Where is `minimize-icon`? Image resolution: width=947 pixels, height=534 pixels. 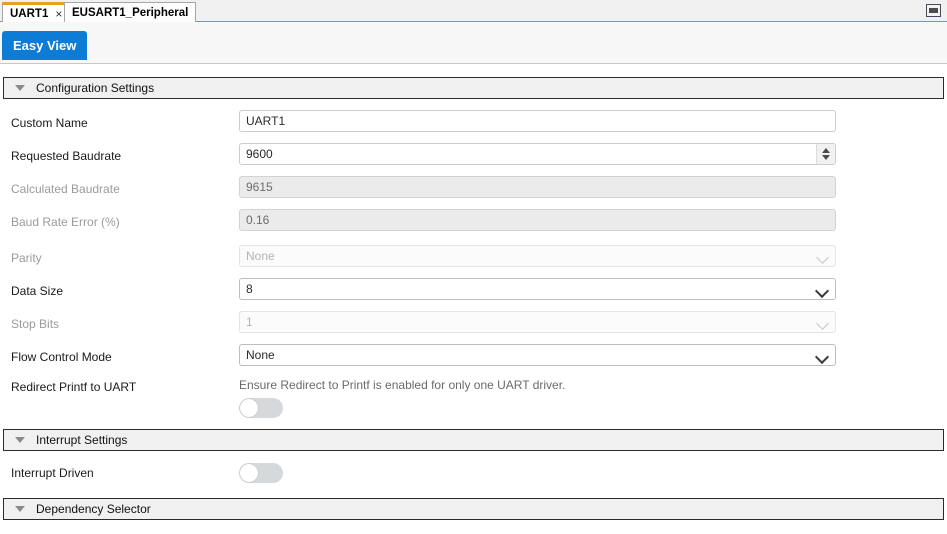
minimize-icon is located at coordinates (933, 10).